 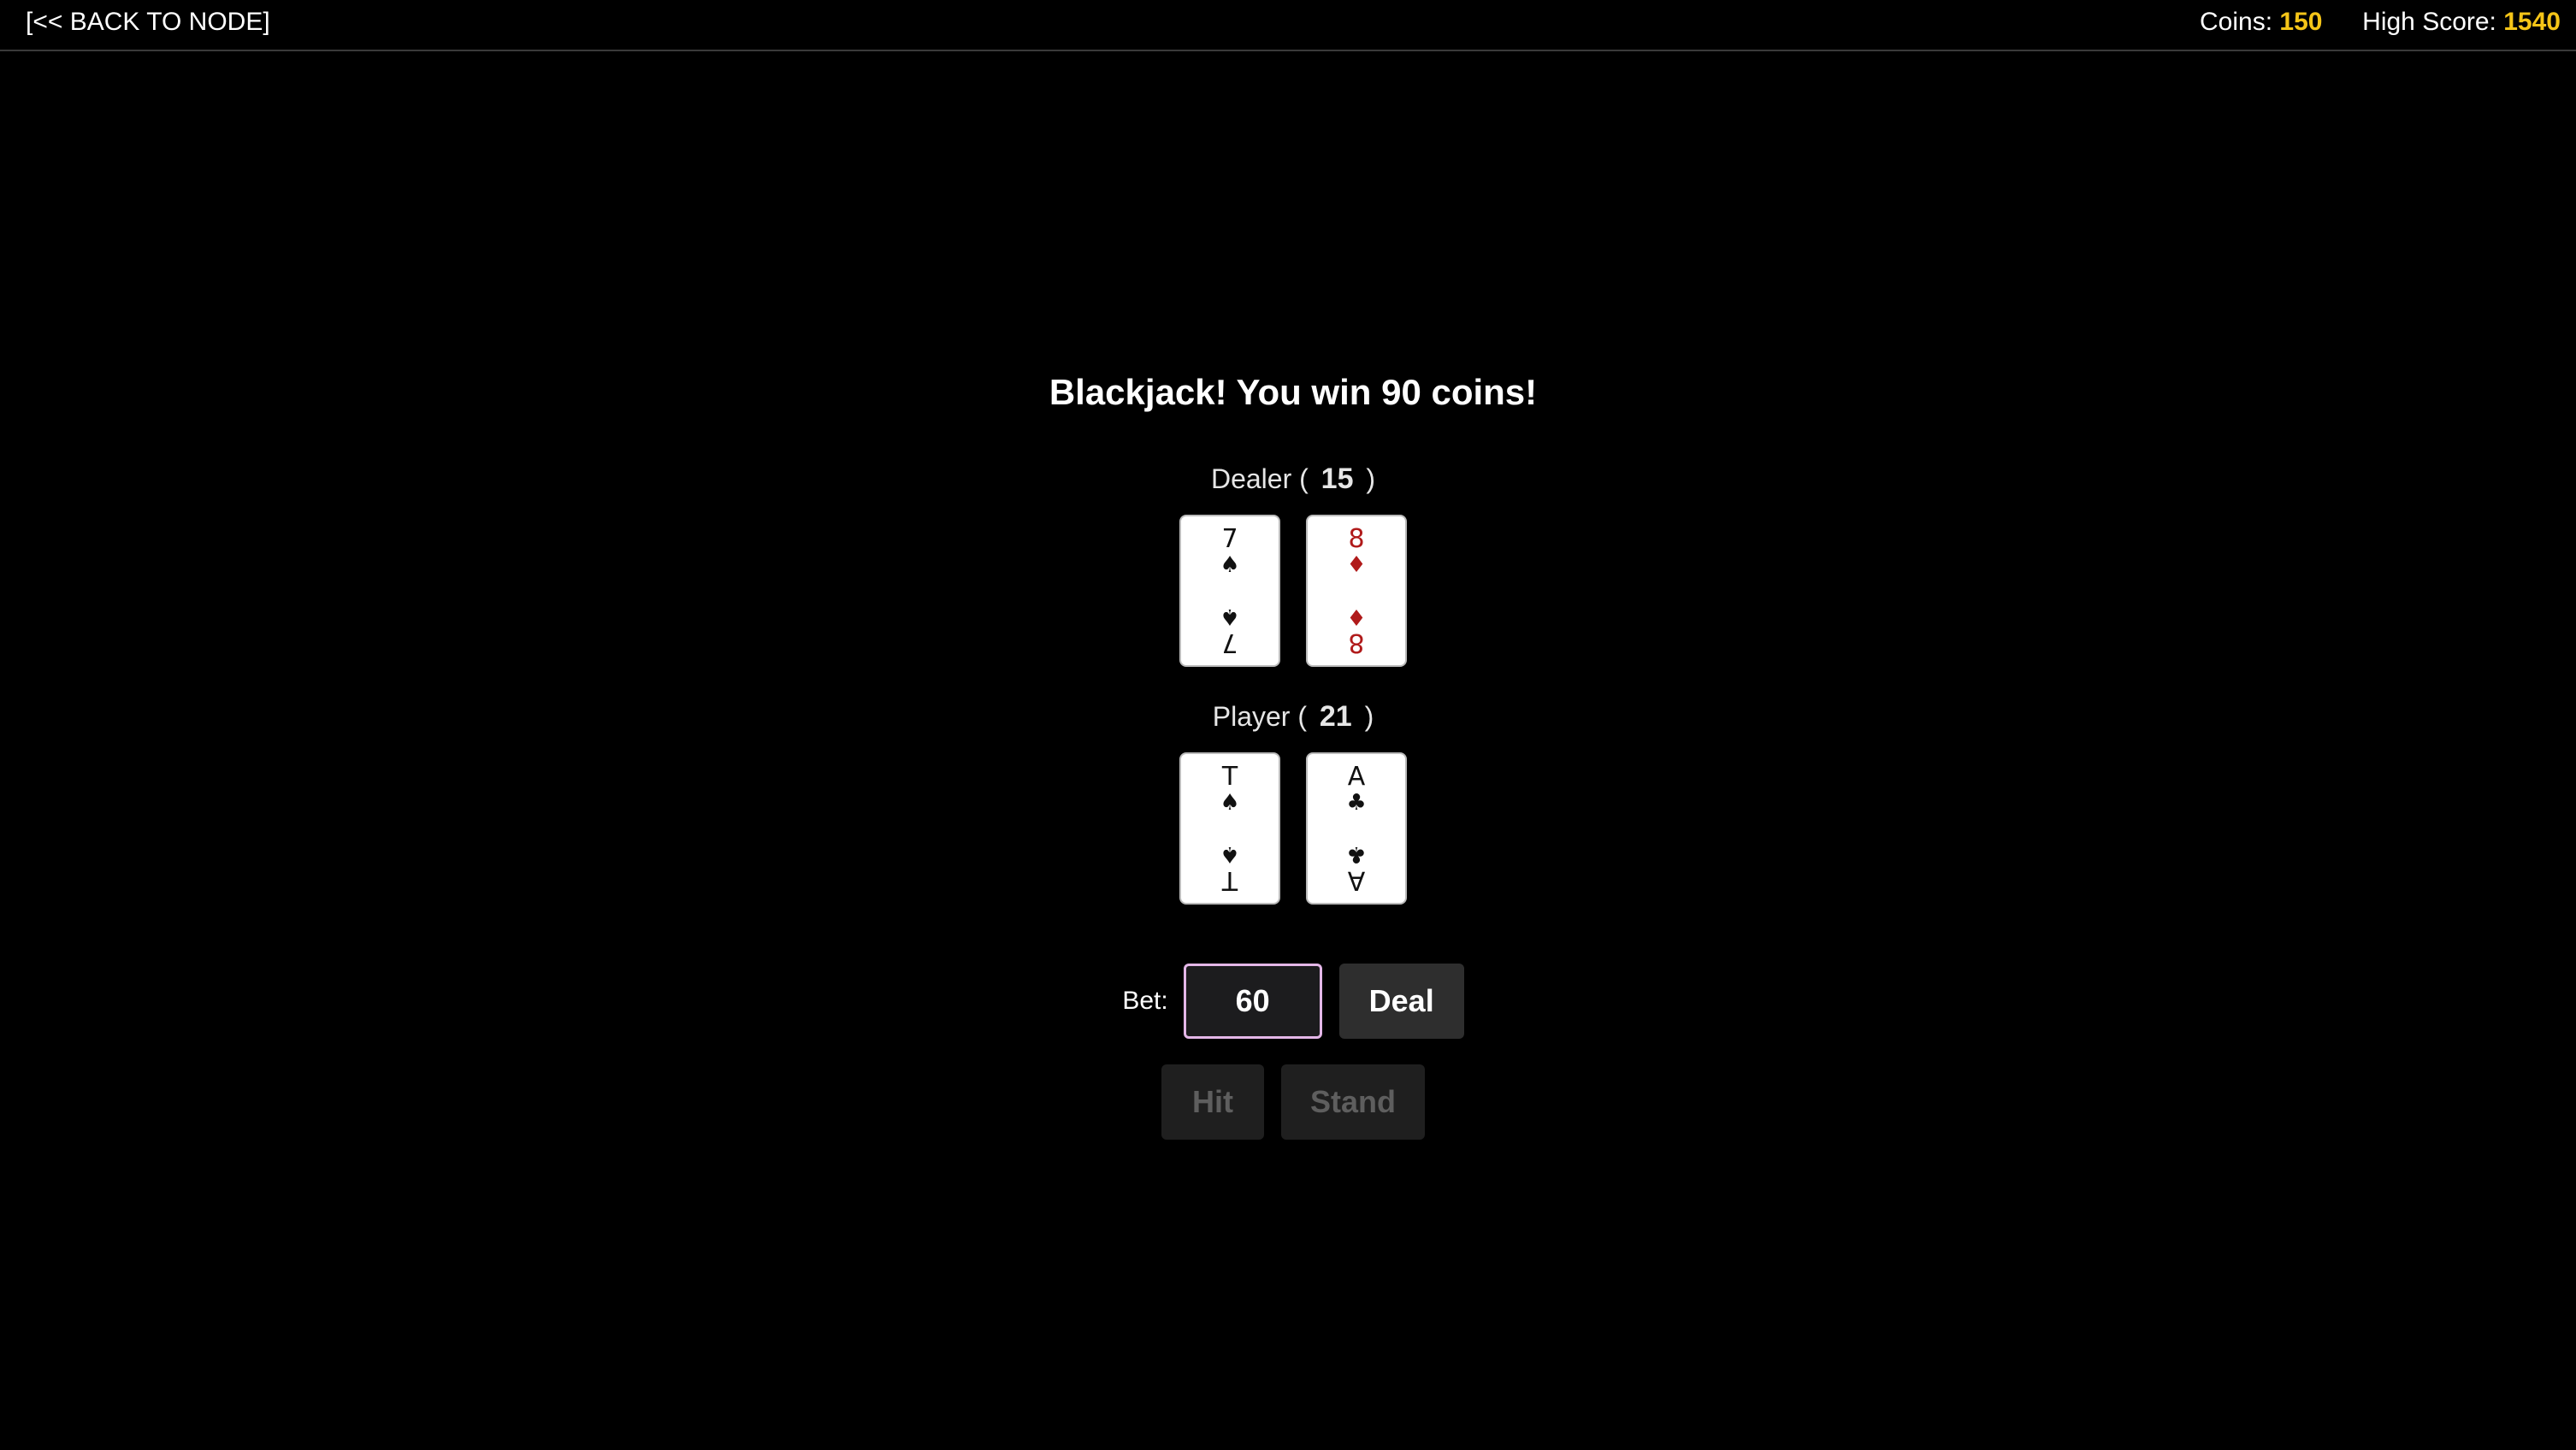 I want to click on dealer-hand-label: Dealer ( 15 ), so click(x=1288, y=480).